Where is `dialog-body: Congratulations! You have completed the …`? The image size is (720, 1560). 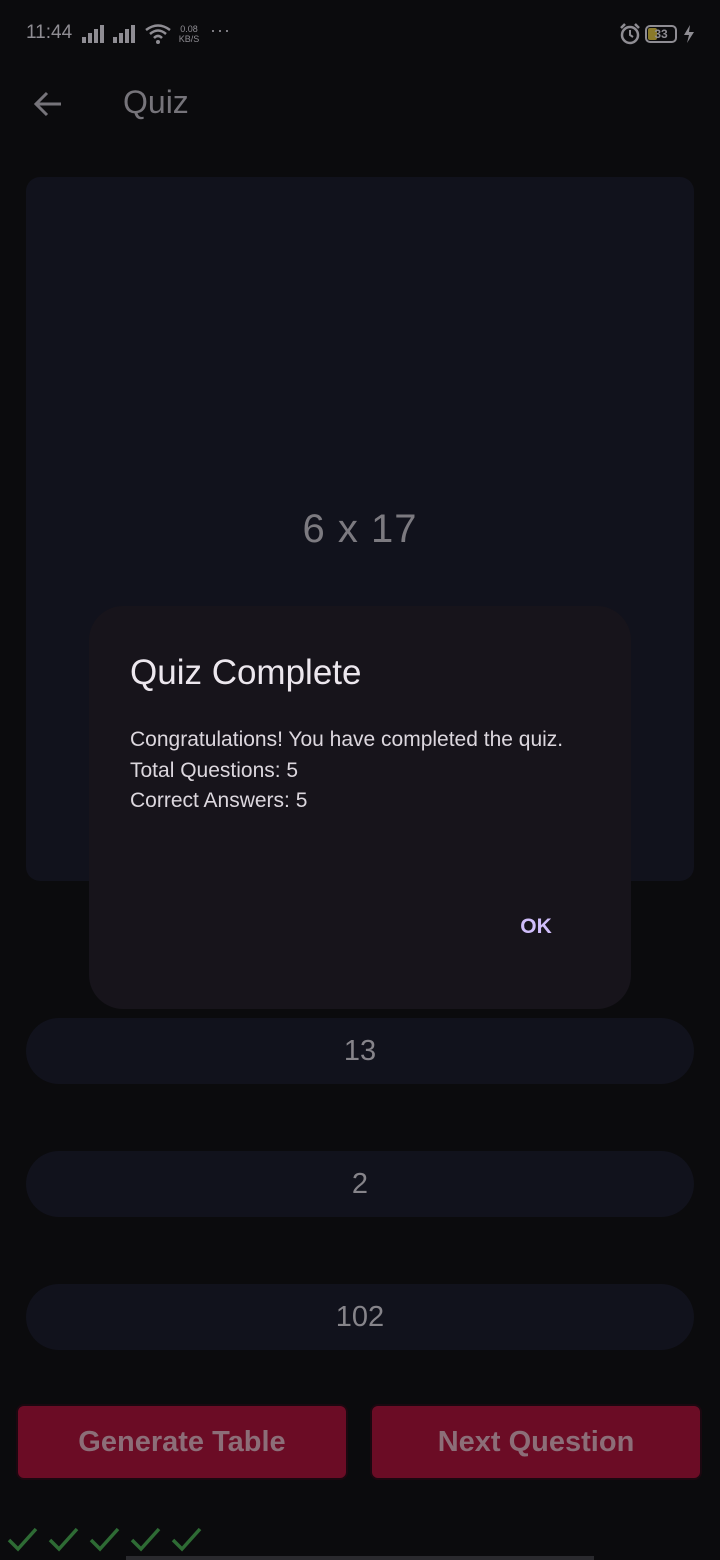
dialog-body: Congratulations! You have completed the … is located at coordinates (346, 771).